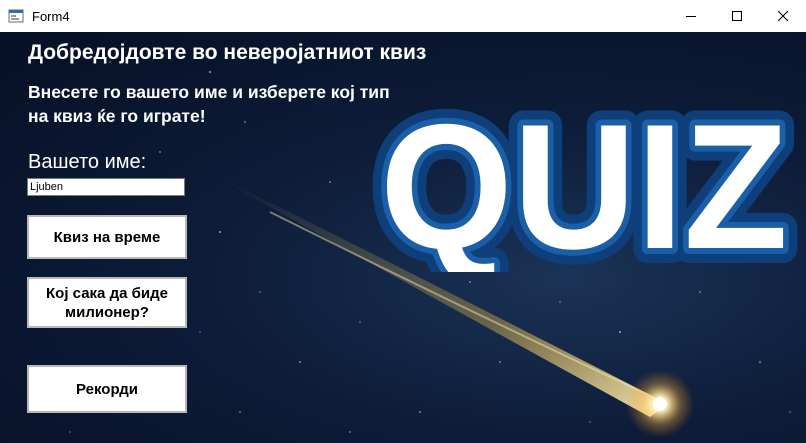 The width and height of the screenshot is (806, 443). I want to click on name-input, so click(106, 187).